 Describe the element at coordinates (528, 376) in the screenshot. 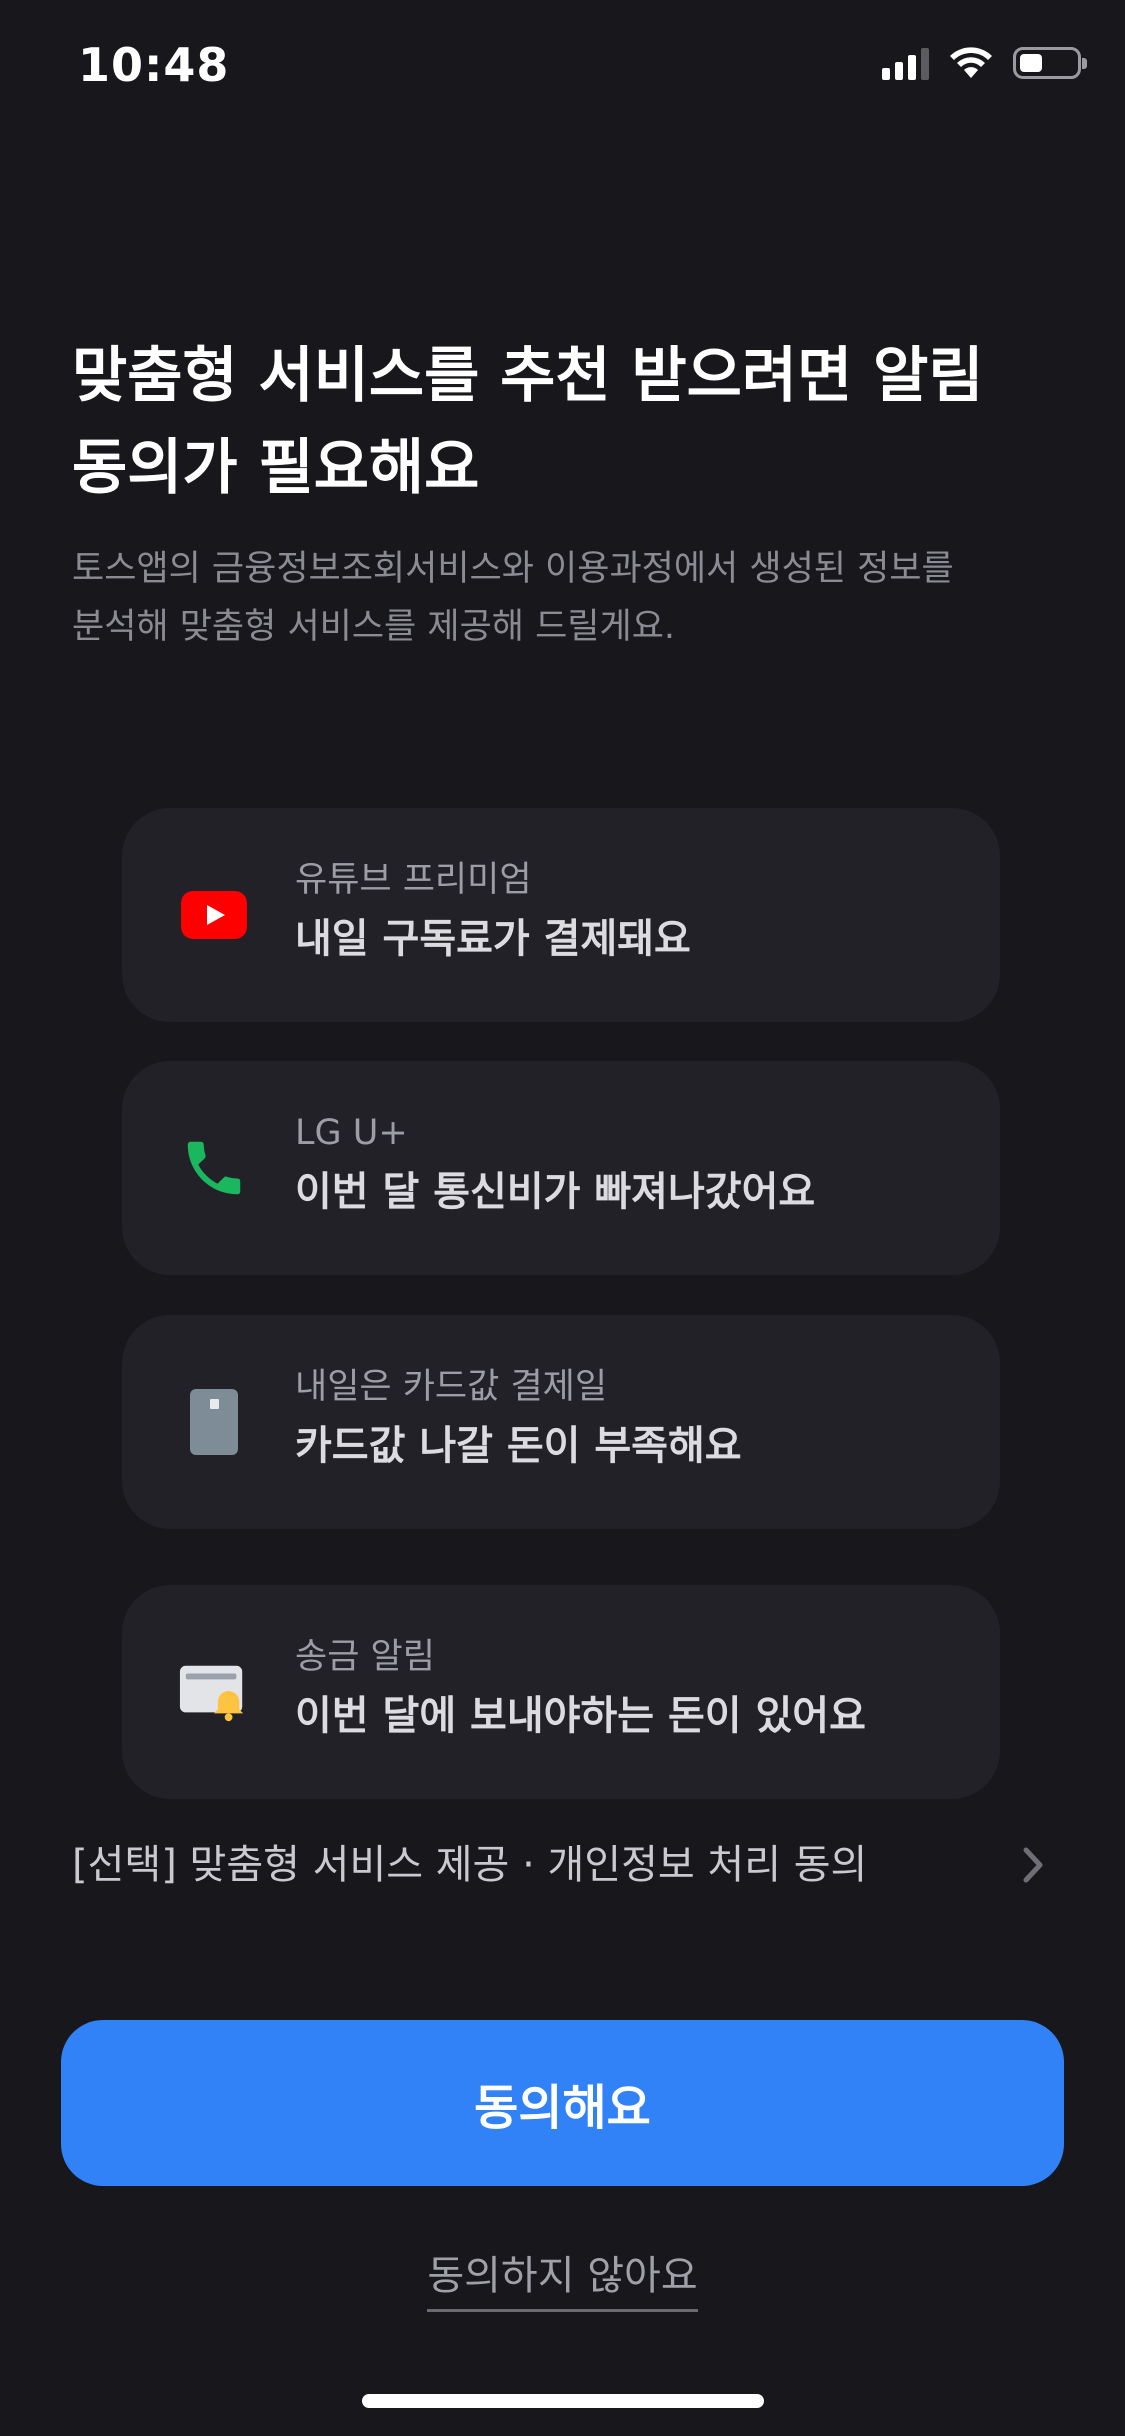

I see `title-line-1: 맞춤형 서비스를 추천 받으려면 알림` at that location.